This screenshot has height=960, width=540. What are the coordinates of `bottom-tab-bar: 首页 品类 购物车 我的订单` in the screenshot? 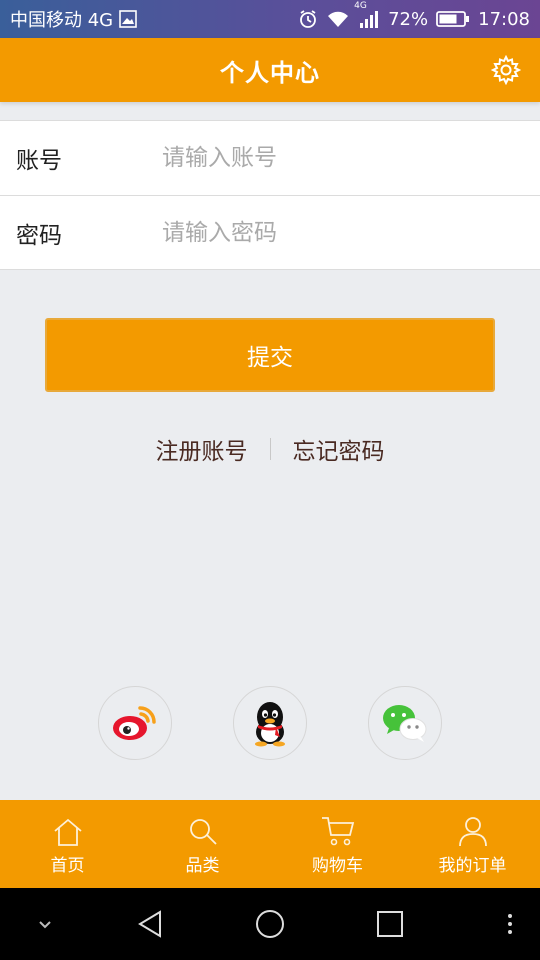 It's located at (270, 844).